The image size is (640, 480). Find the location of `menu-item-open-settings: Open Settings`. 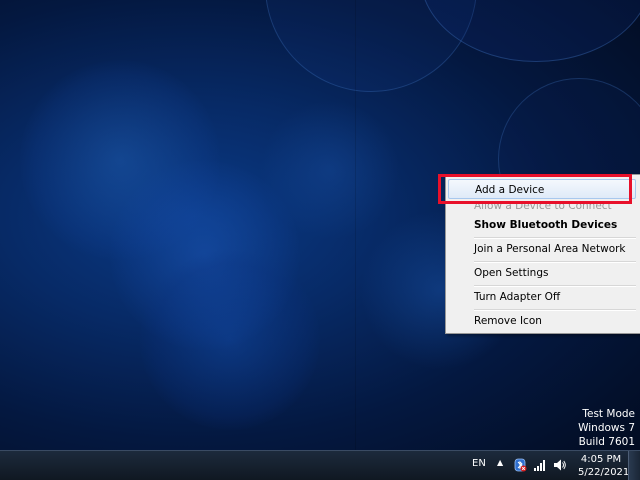

menu-item-open-settings: Open Settings is located at coordinates (542, 273).